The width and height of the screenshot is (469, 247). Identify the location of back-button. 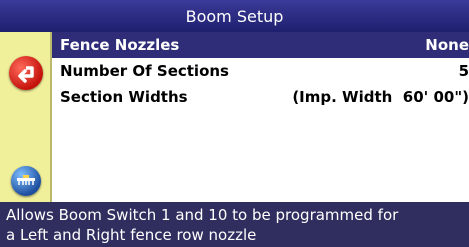
(26, 73).